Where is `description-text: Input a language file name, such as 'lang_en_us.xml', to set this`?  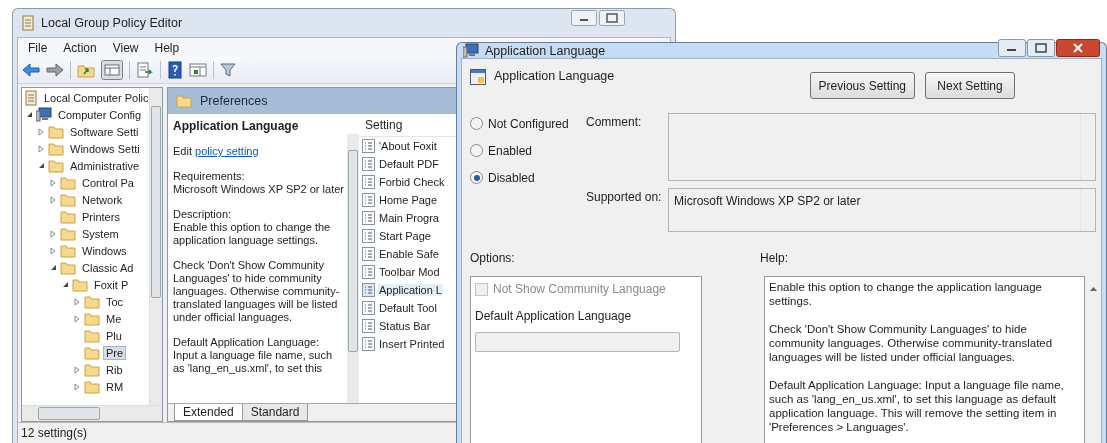
description-text: Input a language file name, such as 'lang_en_us.xml', to set this is located at coordinates (253, 362).